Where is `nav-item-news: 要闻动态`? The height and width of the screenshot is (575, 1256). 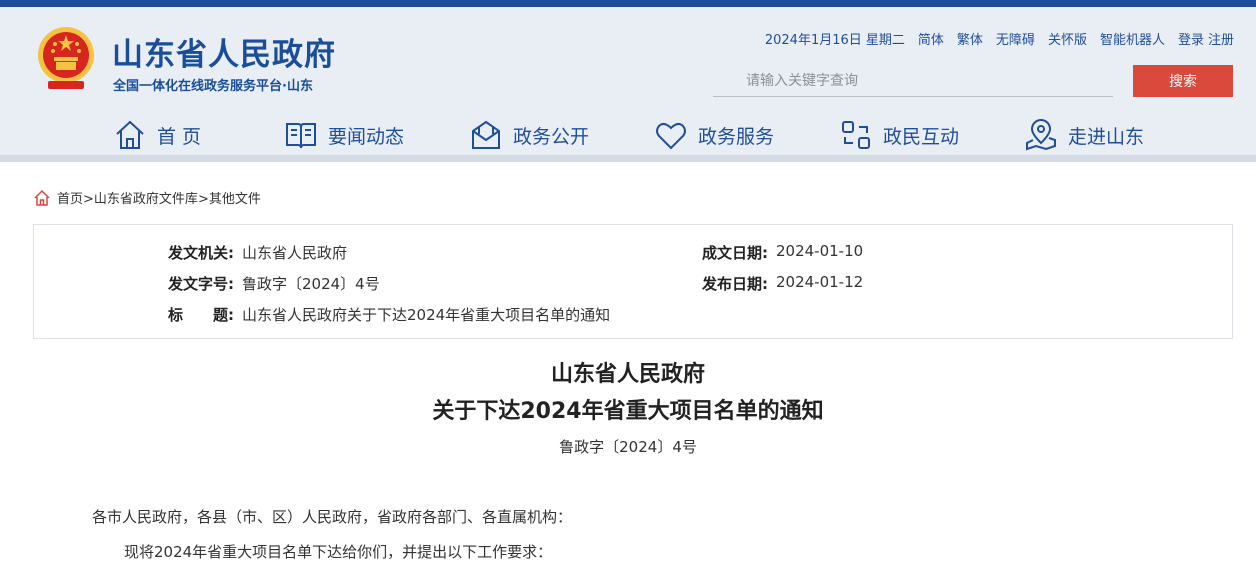 nav-item-news: 要闻动态 is located at coordinates (344, 135).